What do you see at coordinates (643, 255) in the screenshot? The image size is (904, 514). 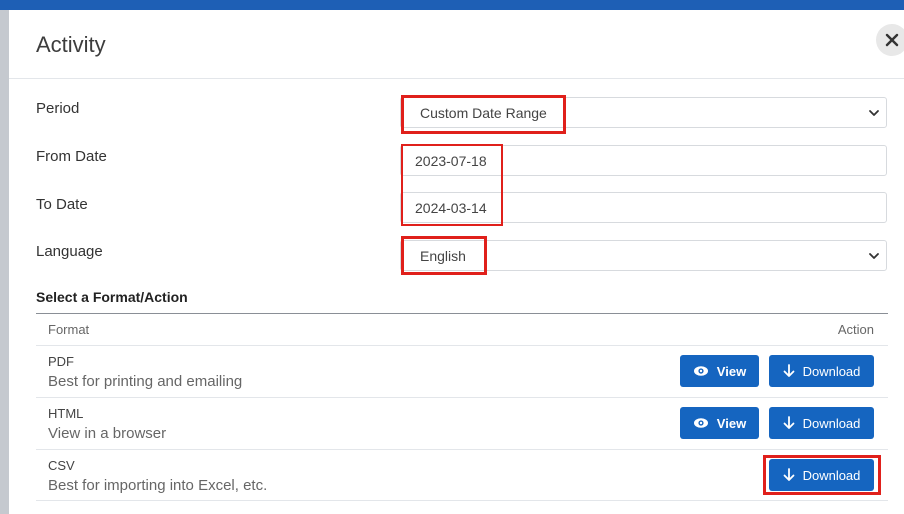 I see `language-select: English` at bounding box center [643, 255].